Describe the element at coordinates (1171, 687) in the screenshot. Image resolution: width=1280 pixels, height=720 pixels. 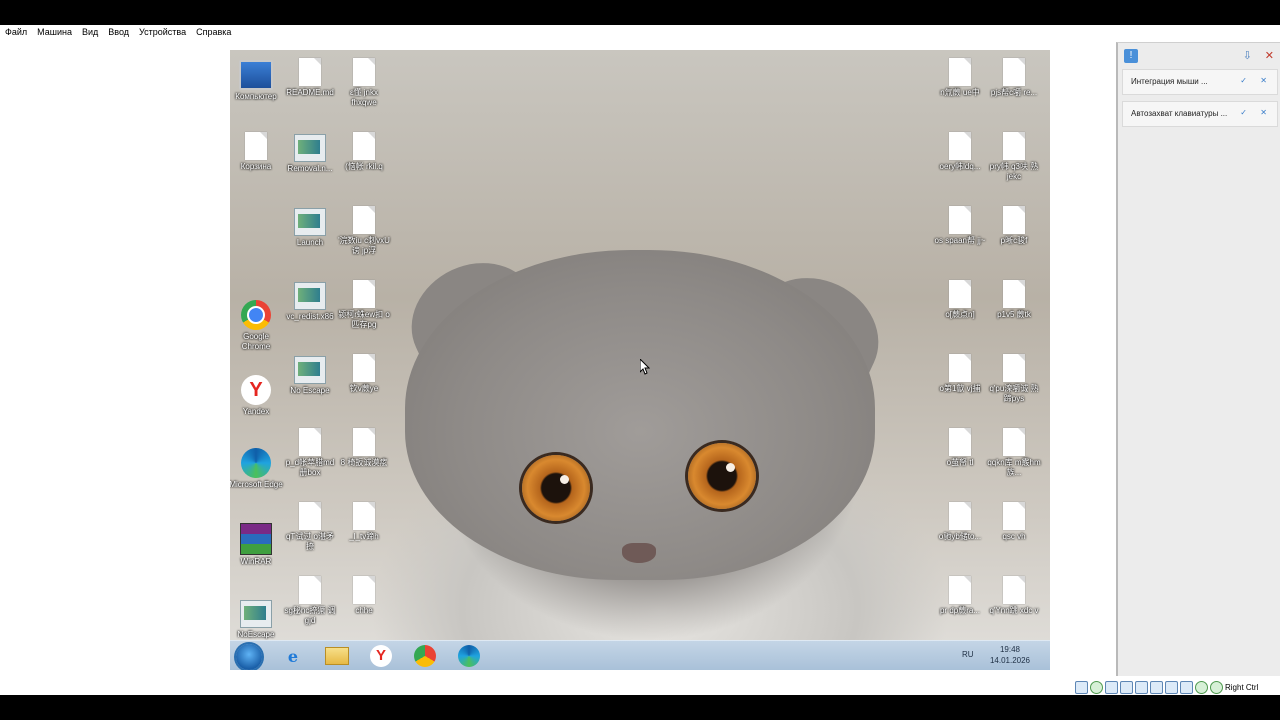
I see `display-icon` at that location.